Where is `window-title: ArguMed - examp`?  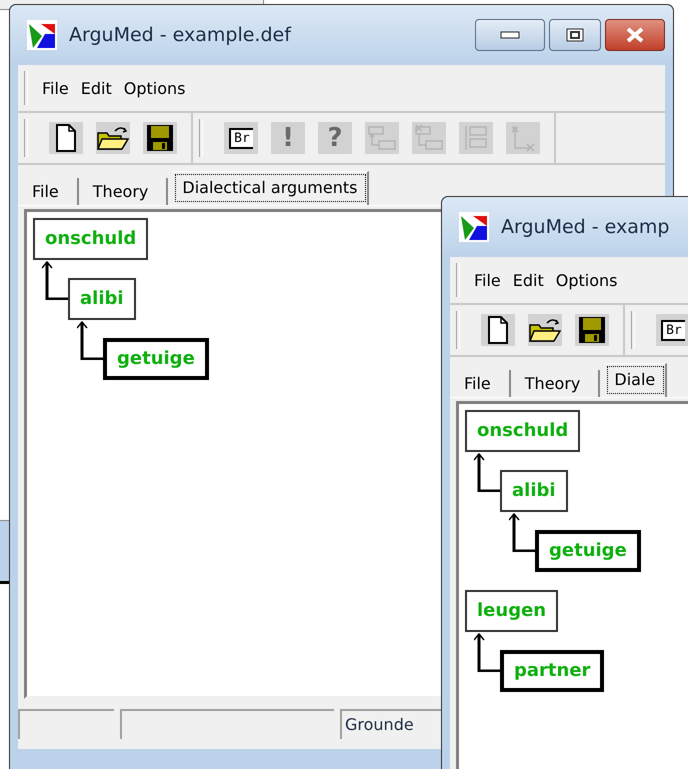
window-title: ArguMed - examp is located at coordinates (585, 227).